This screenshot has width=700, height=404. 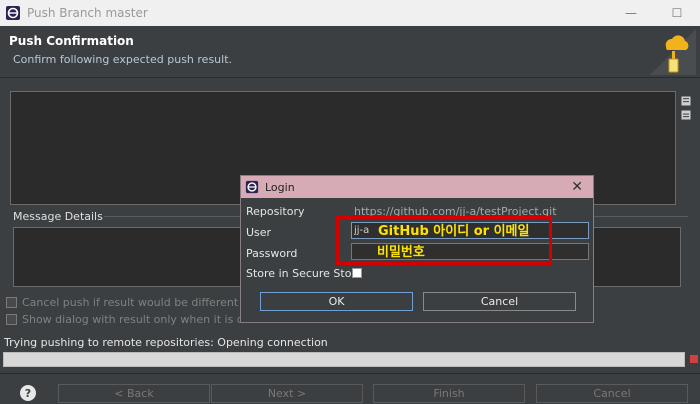 What do you see at coordinates (686, 101) in the screenshot?
I see `expand-all-icon` at bounding box center [686, 101].